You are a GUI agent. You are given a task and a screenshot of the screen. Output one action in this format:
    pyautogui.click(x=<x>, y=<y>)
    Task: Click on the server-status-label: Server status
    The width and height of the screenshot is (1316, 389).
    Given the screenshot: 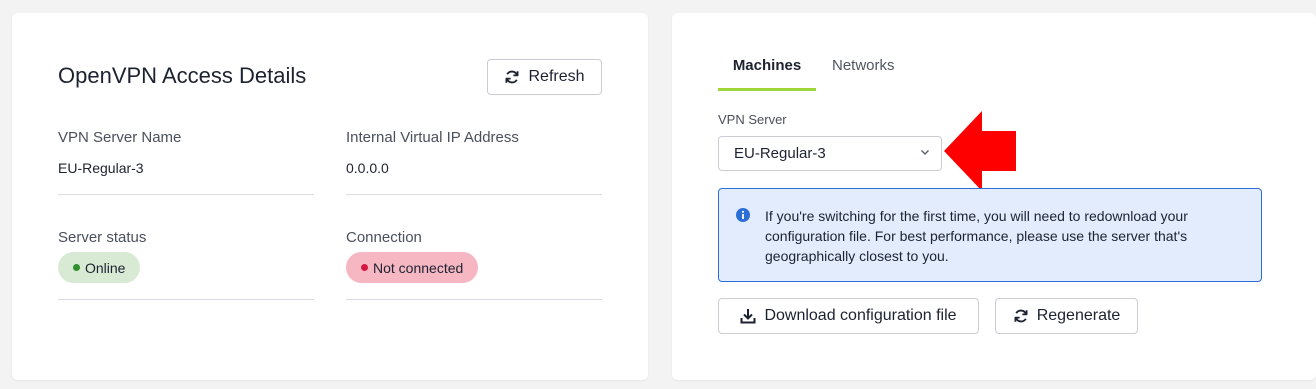 What is the action you would take?
    pyautogui.click(x=102, y=237)
    